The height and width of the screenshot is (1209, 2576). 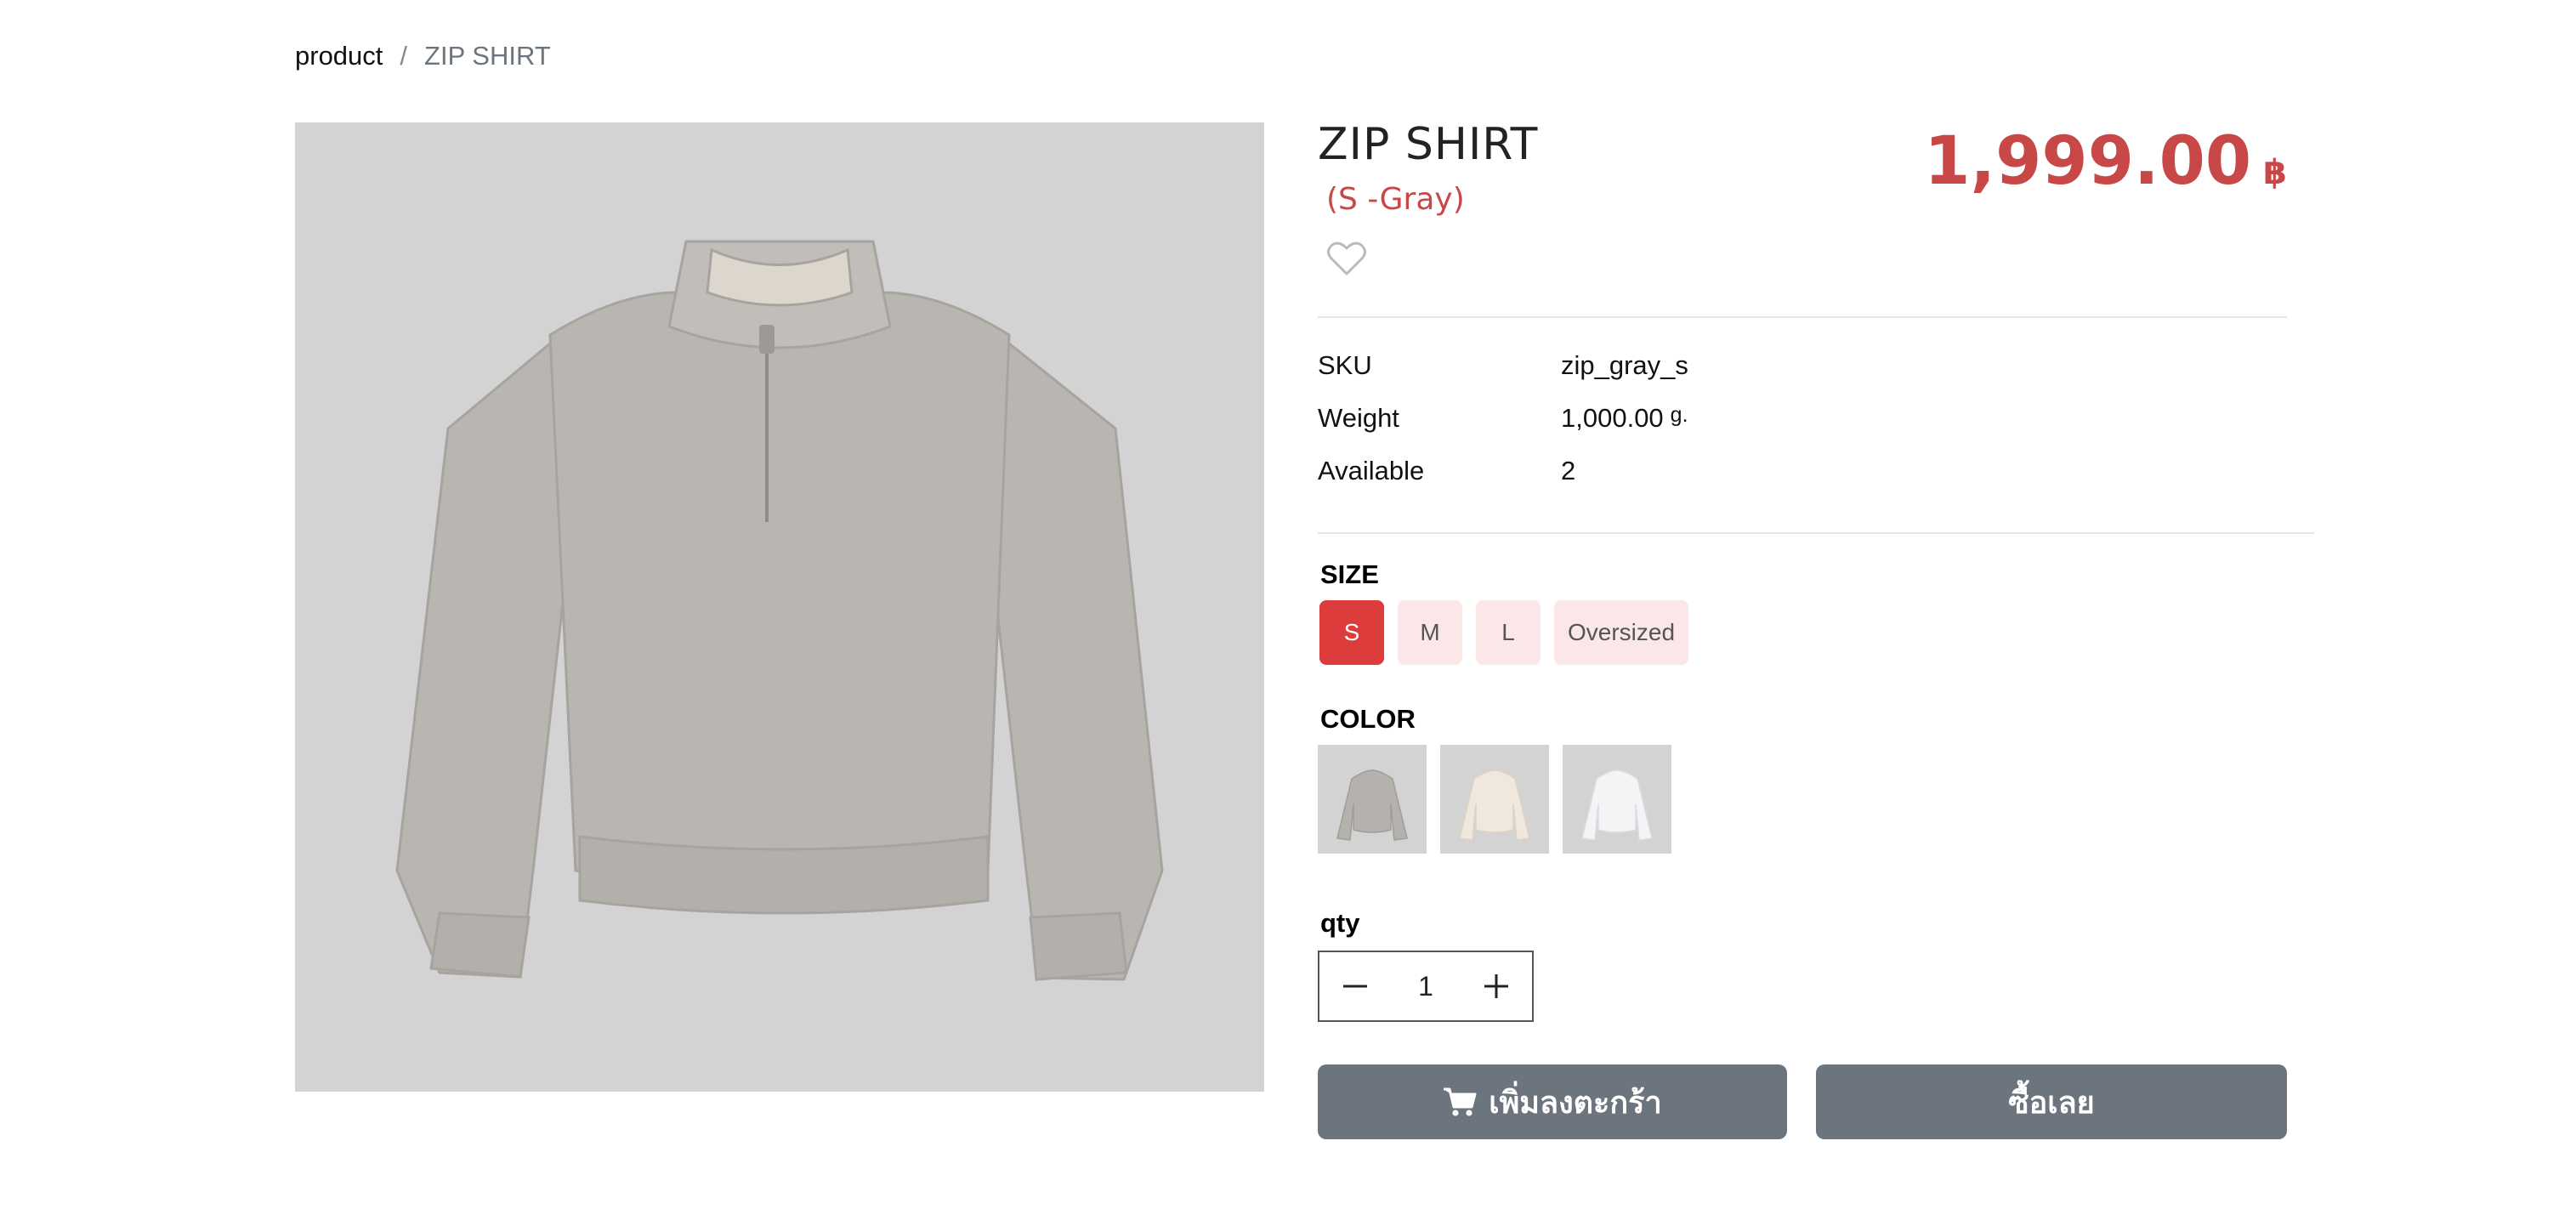 What do you see at coordinates (339, 56) in the screenshot?
I see `breadcrumb-link-product: product` at bounding box center [339, 56].